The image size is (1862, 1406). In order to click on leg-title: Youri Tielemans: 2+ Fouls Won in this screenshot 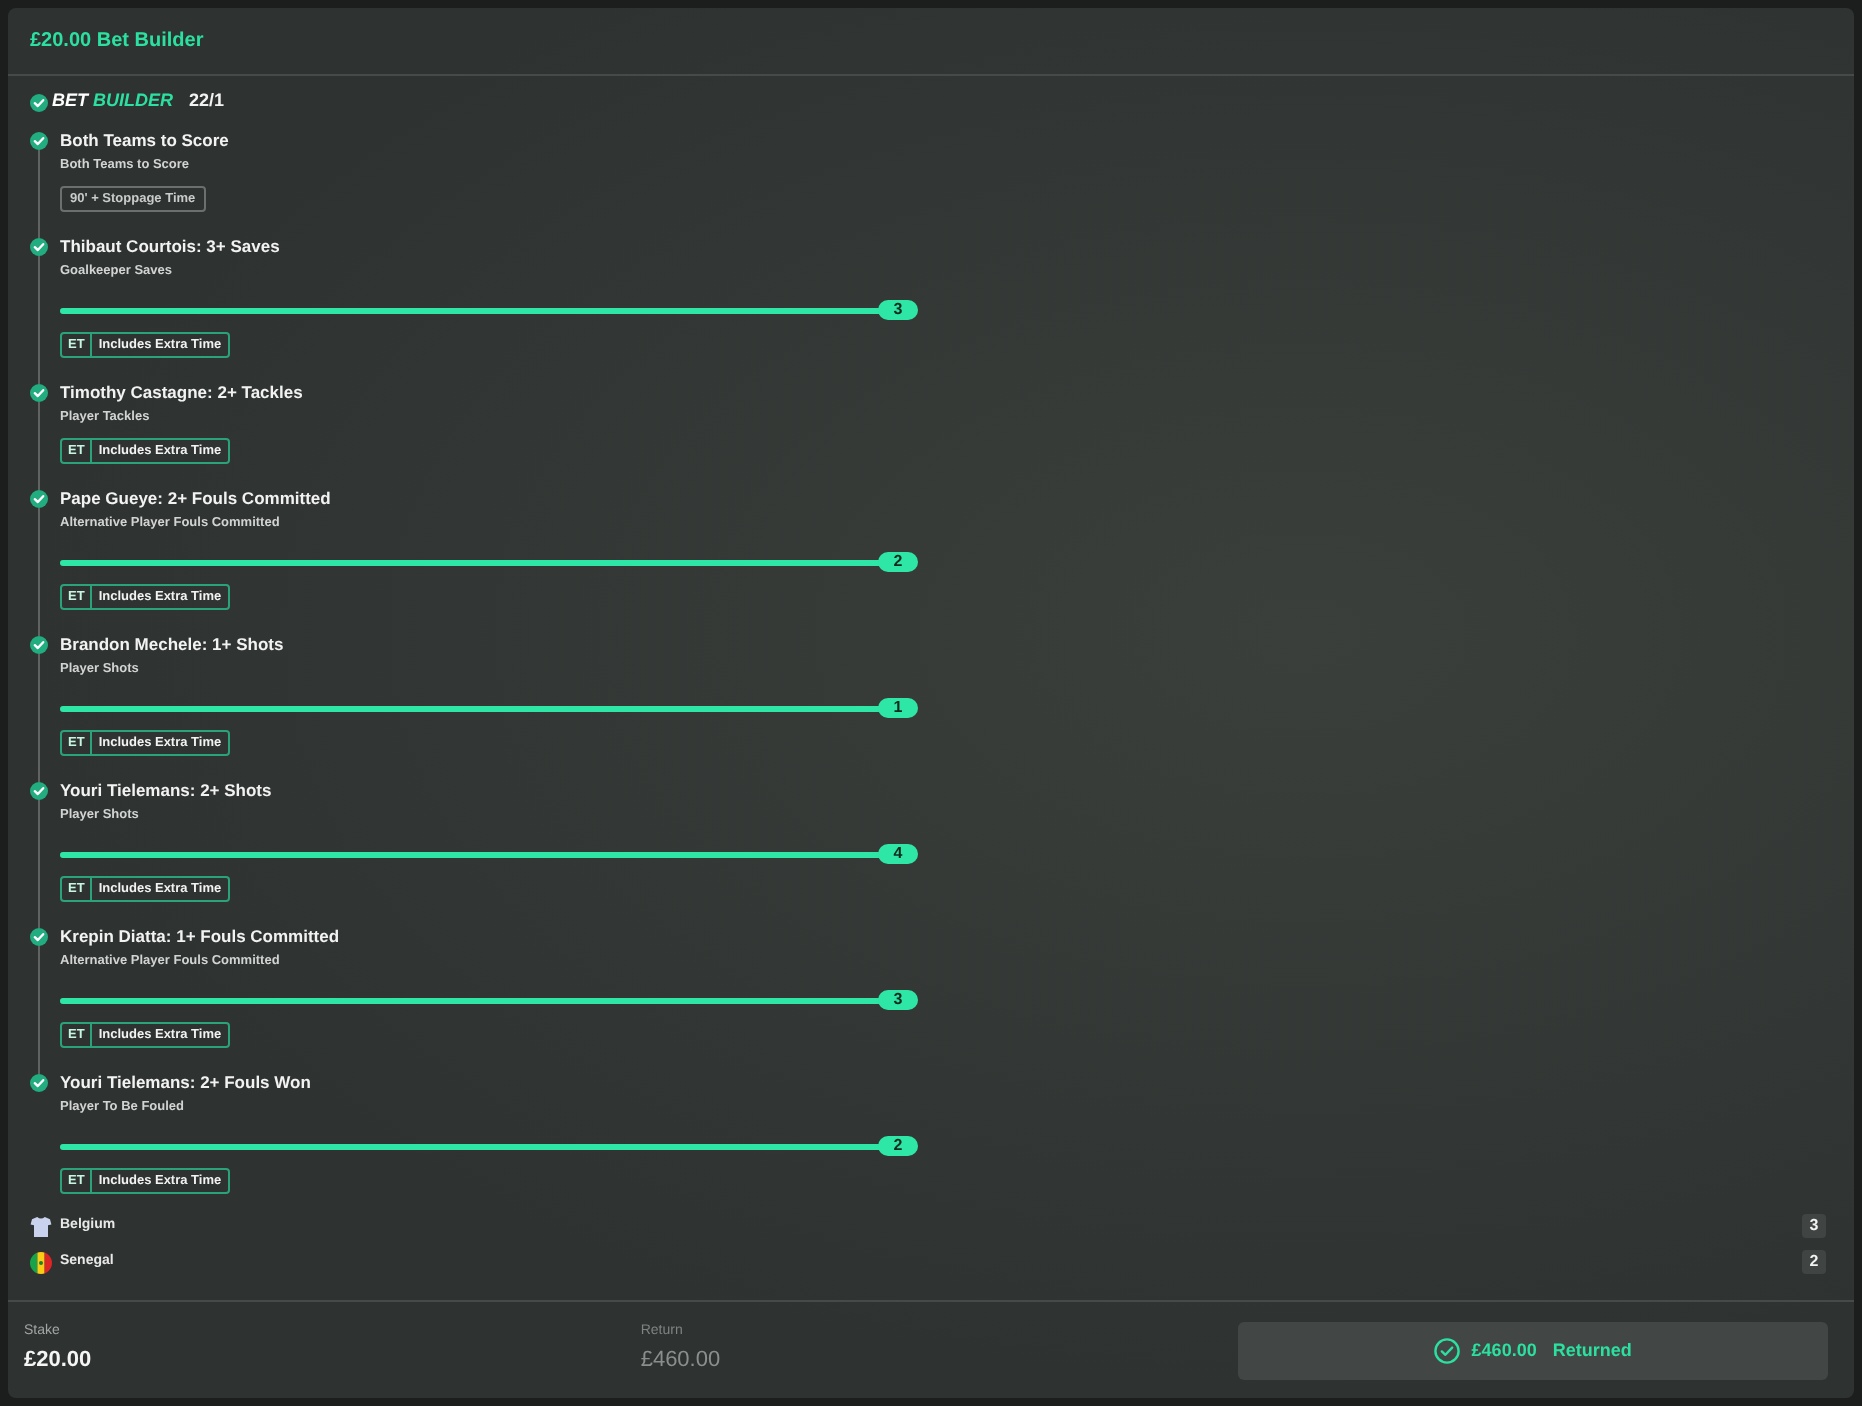, I will do `click(185, 1083)`.